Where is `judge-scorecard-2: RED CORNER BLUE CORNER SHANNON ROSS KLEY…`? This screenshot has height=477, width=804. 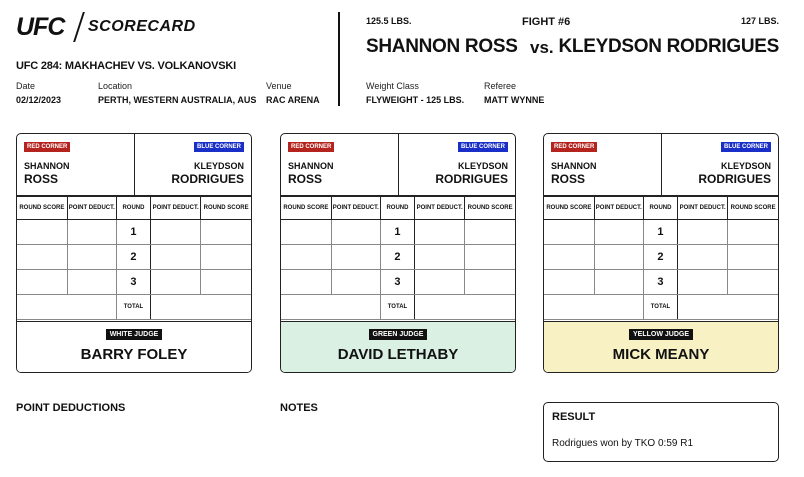
judge-scorecard-2: RED CORNER BLUE CORNER SHANNON ROSS KLEY… is located at coordinates (398, 253).